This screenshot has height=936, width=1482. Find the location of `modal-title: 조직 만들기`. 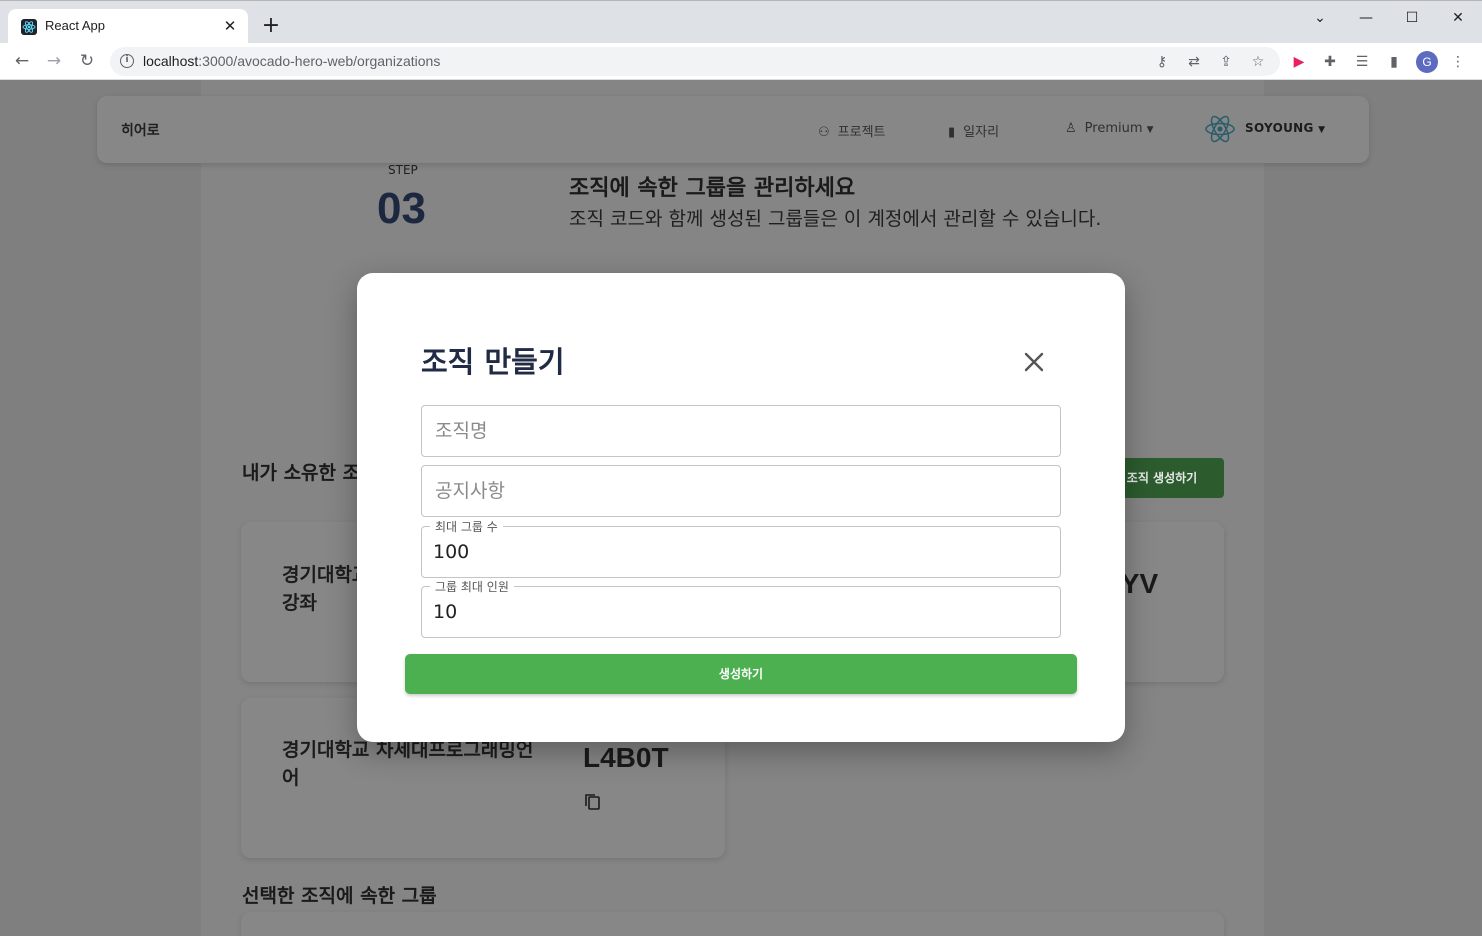

modal-title: 조직 만들기 is located at coordinates (493, 362).